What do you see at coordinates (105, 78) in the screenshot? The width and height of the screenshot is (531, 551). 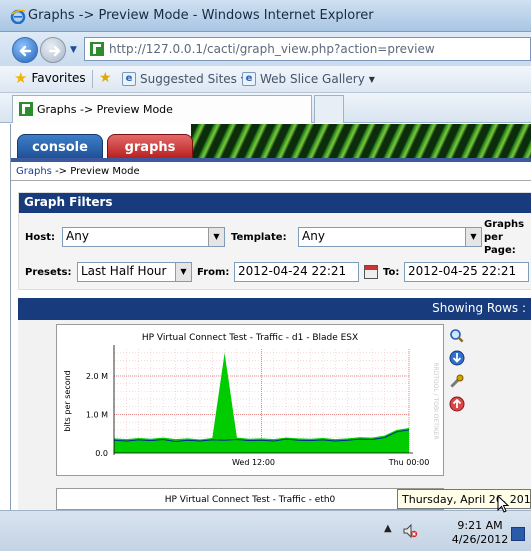 I see `add-to-favorites-icon: ★` at bounding box center [105, 78].